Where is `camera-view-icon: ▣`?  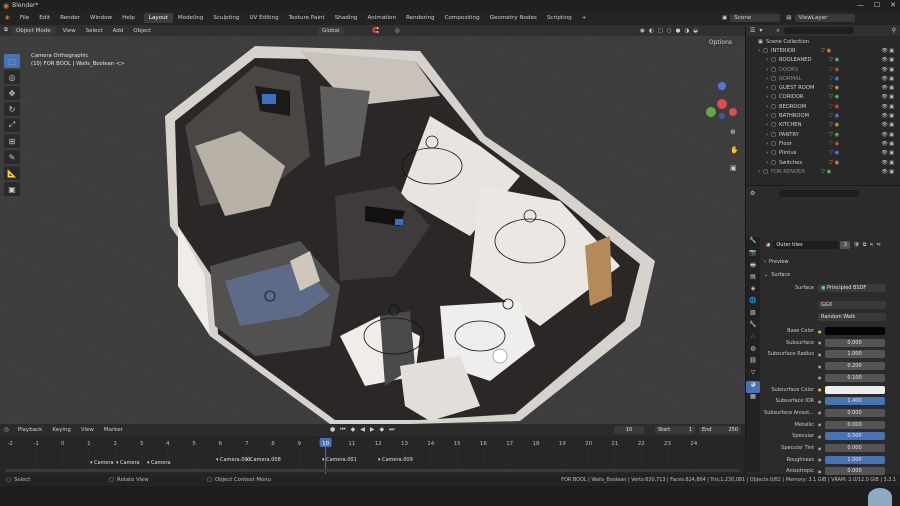 camera-view-icon: ▣ is located at coordinates (733, 168).